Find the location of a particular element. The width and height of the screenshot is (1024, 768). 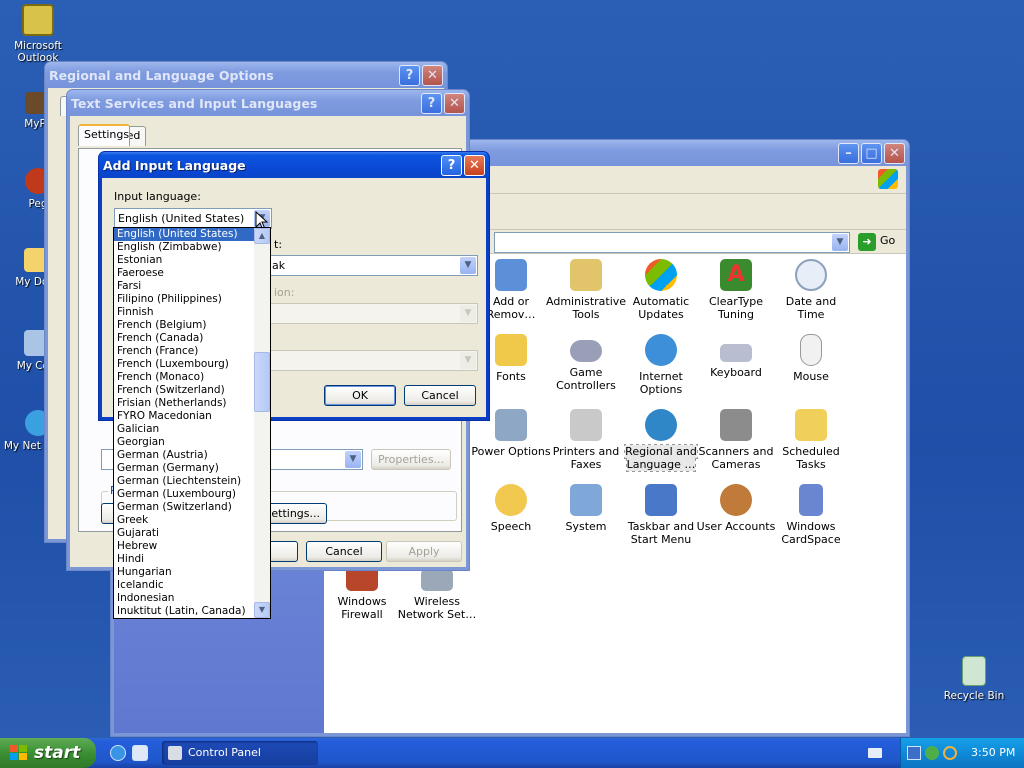

gamepad-icon is located at coordinates (586, 351).